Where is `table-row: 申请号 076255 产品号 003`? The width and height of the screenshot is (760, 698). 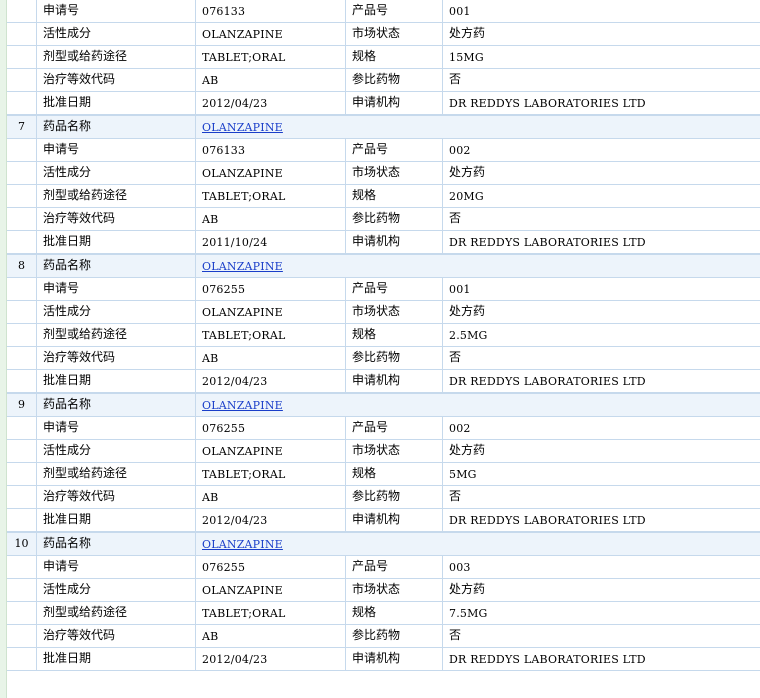
table-row: 申请号 076255 产品号 003 is located at coordinates (383, 567).